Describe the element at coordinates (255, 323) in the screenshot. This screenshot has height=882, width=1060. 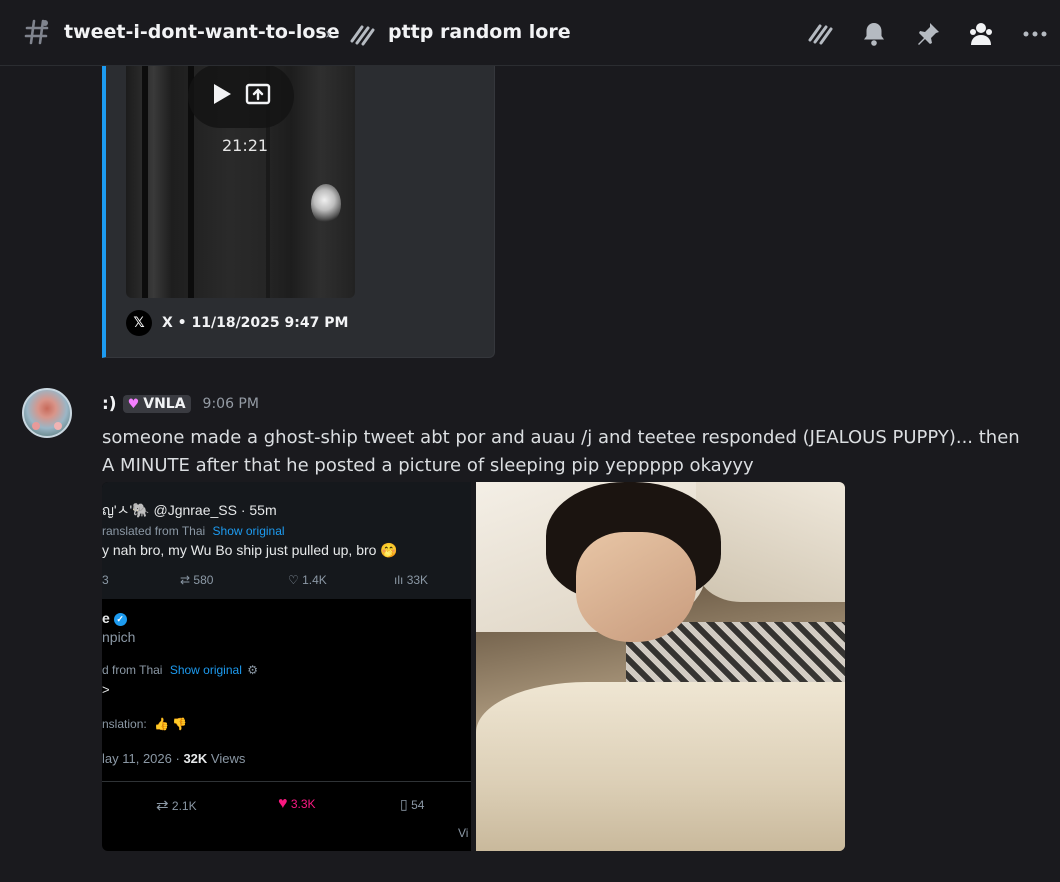
I see `embed-footer-text: X • 11/18/2025 9:47 PM` at that location.